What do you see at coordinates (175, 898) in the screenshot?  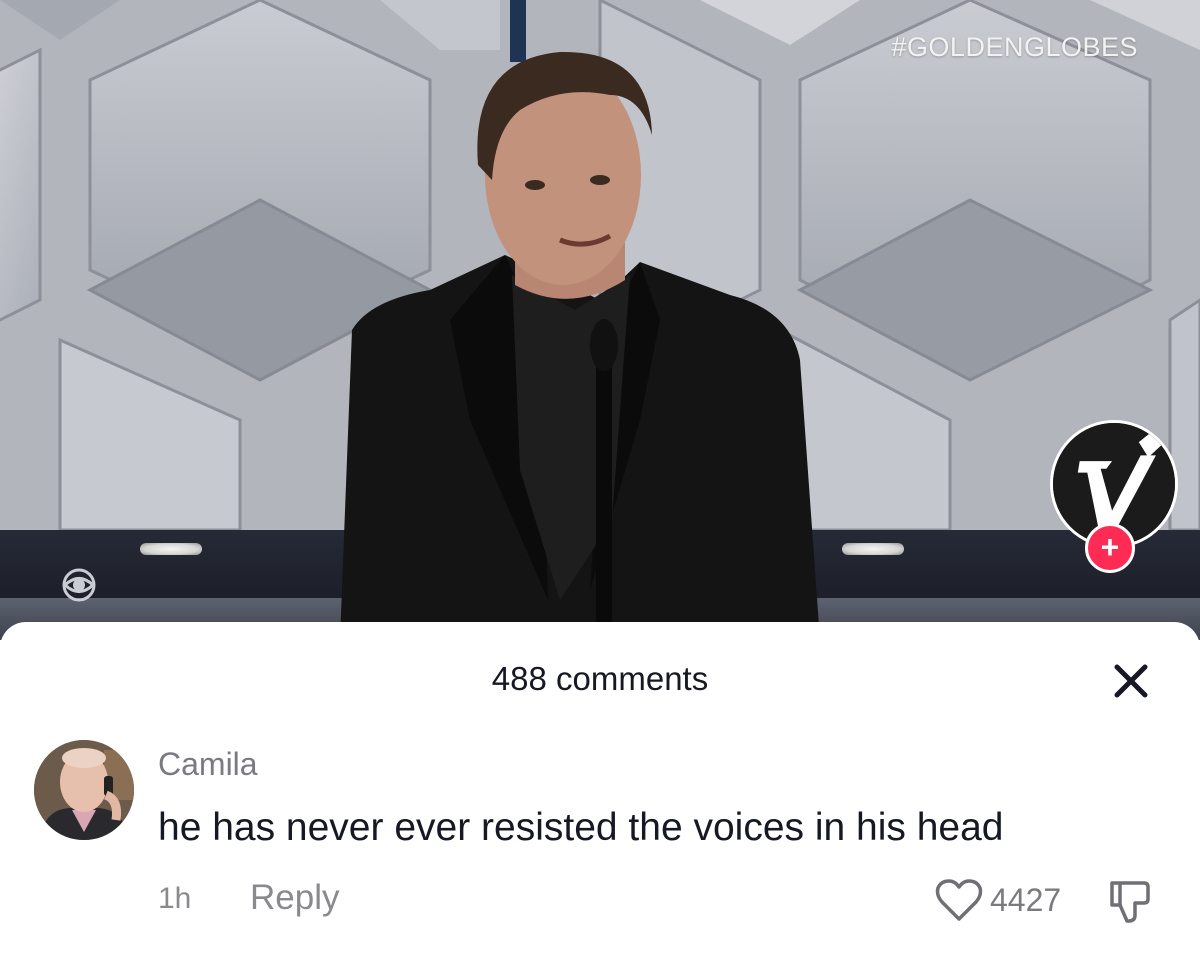 I see `comment-timestamp: 1h` at bounding box center [175, 898].